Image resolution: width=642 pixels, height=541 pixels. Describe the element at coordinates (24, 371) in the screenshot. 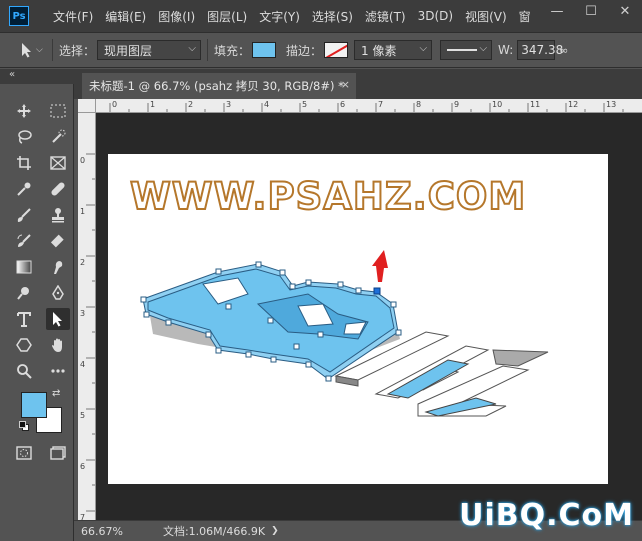

I see `zoom-tool-icon` at that location.